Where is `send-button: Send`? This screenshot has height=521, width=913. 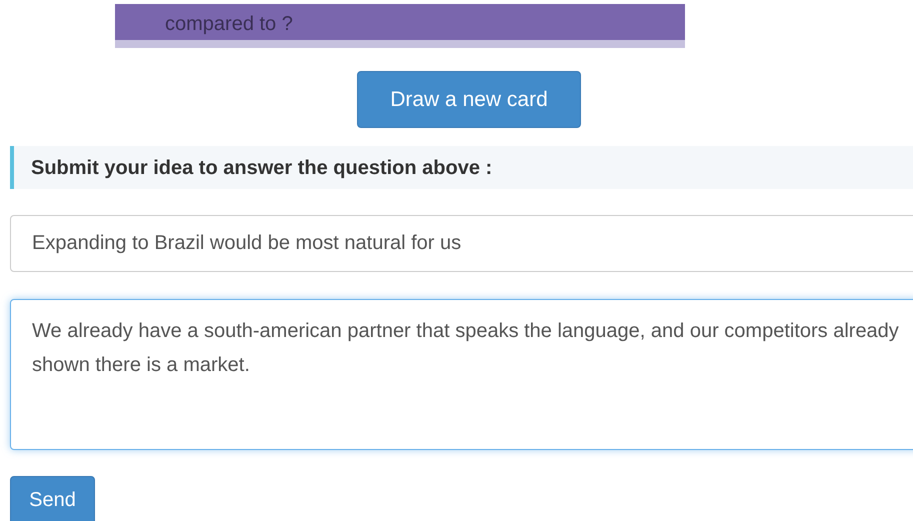 send-button: Send is located at coordinates (52, 498).